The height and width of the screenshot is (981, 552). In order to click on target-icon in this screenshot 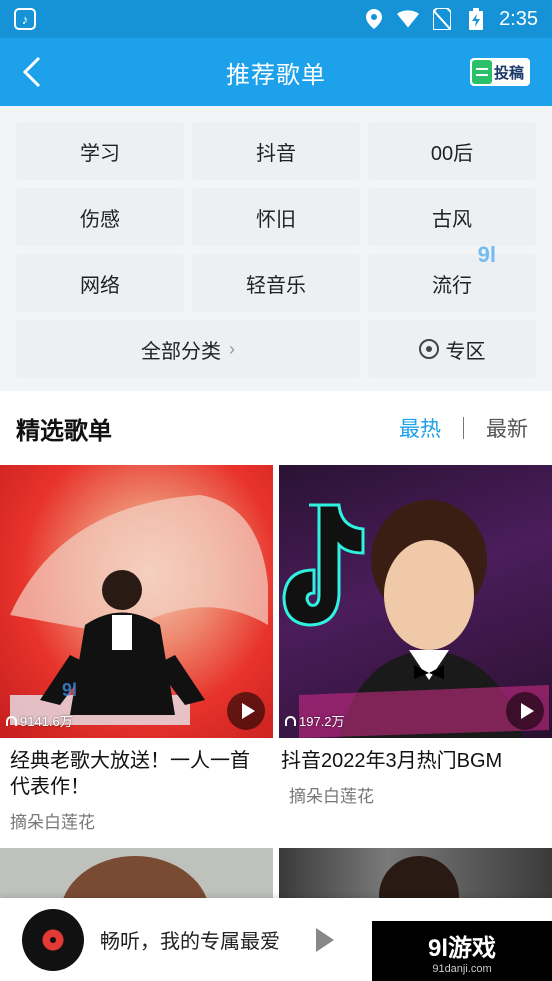, I will do `click(428, 349)`.